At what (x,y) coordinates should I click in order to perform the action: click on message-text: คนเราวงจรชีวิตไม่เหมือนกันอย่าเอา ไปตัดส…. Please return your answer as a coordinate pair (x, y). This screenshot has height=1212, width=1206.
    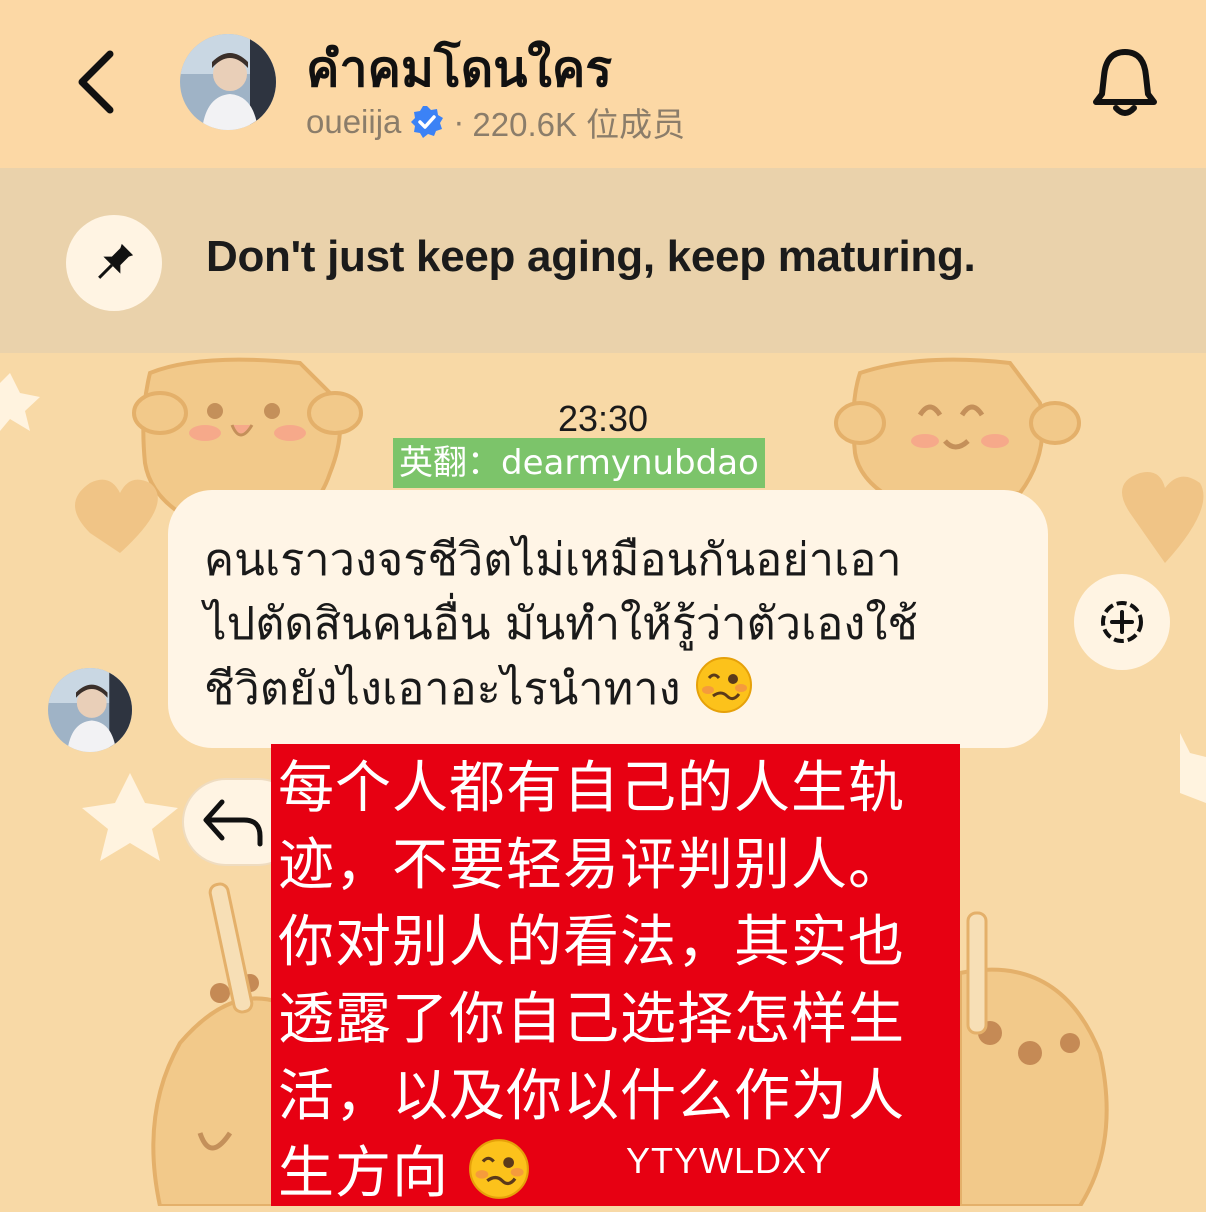
    Looking at the image, I should click on (619, 624).